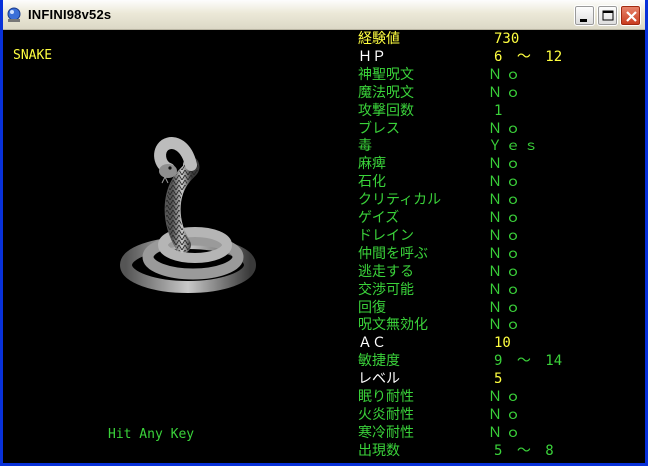 The height and width of the screenshot is (466, 648). I want to click on stat-row: ＡＣ 10, so click(498, 343).